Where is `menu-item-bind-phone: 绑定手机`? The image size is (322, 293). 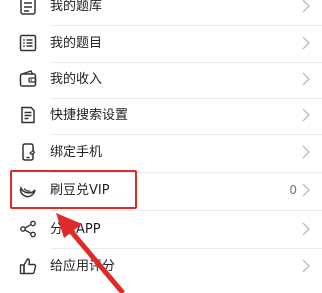
menu-item-bind-phone: 绑定手机 is located at coordinates (161, 152).